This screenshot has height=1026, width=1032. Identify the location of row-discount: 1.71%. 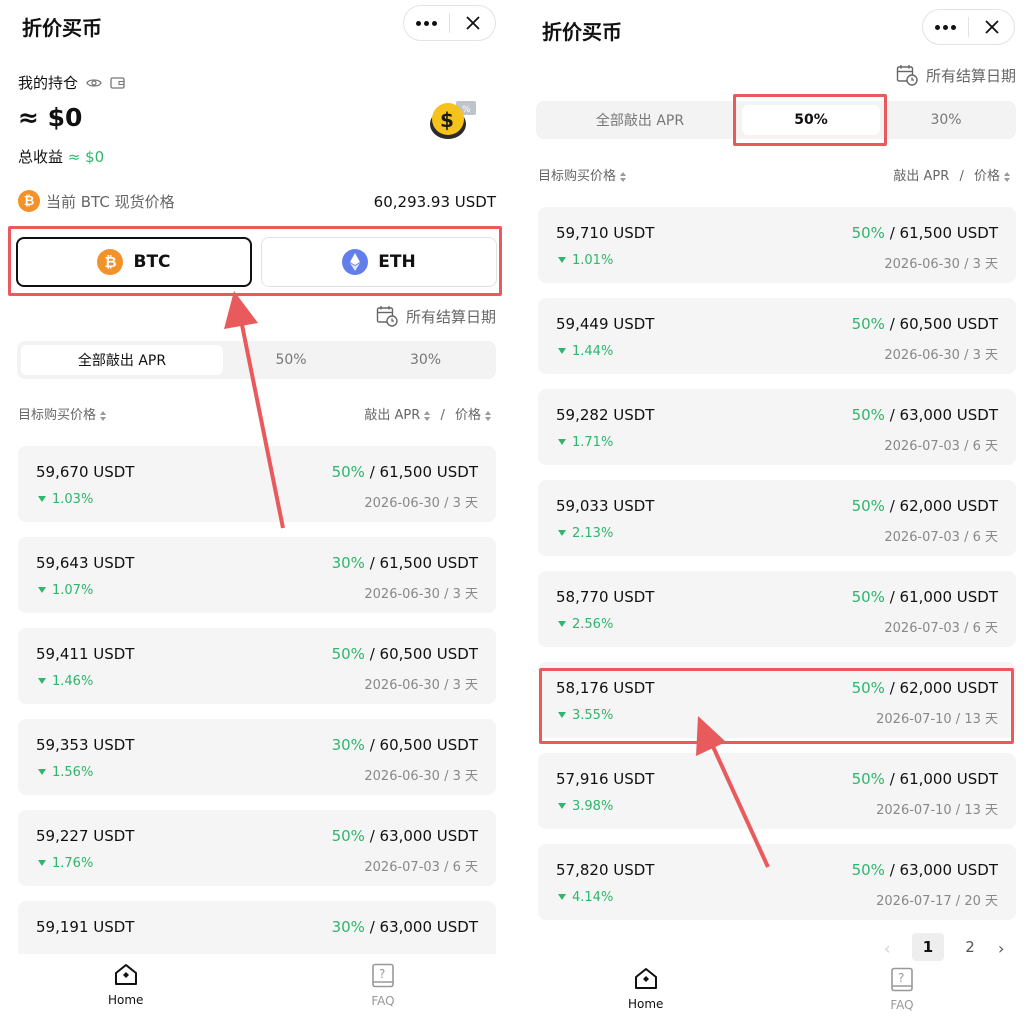
(585, 442).